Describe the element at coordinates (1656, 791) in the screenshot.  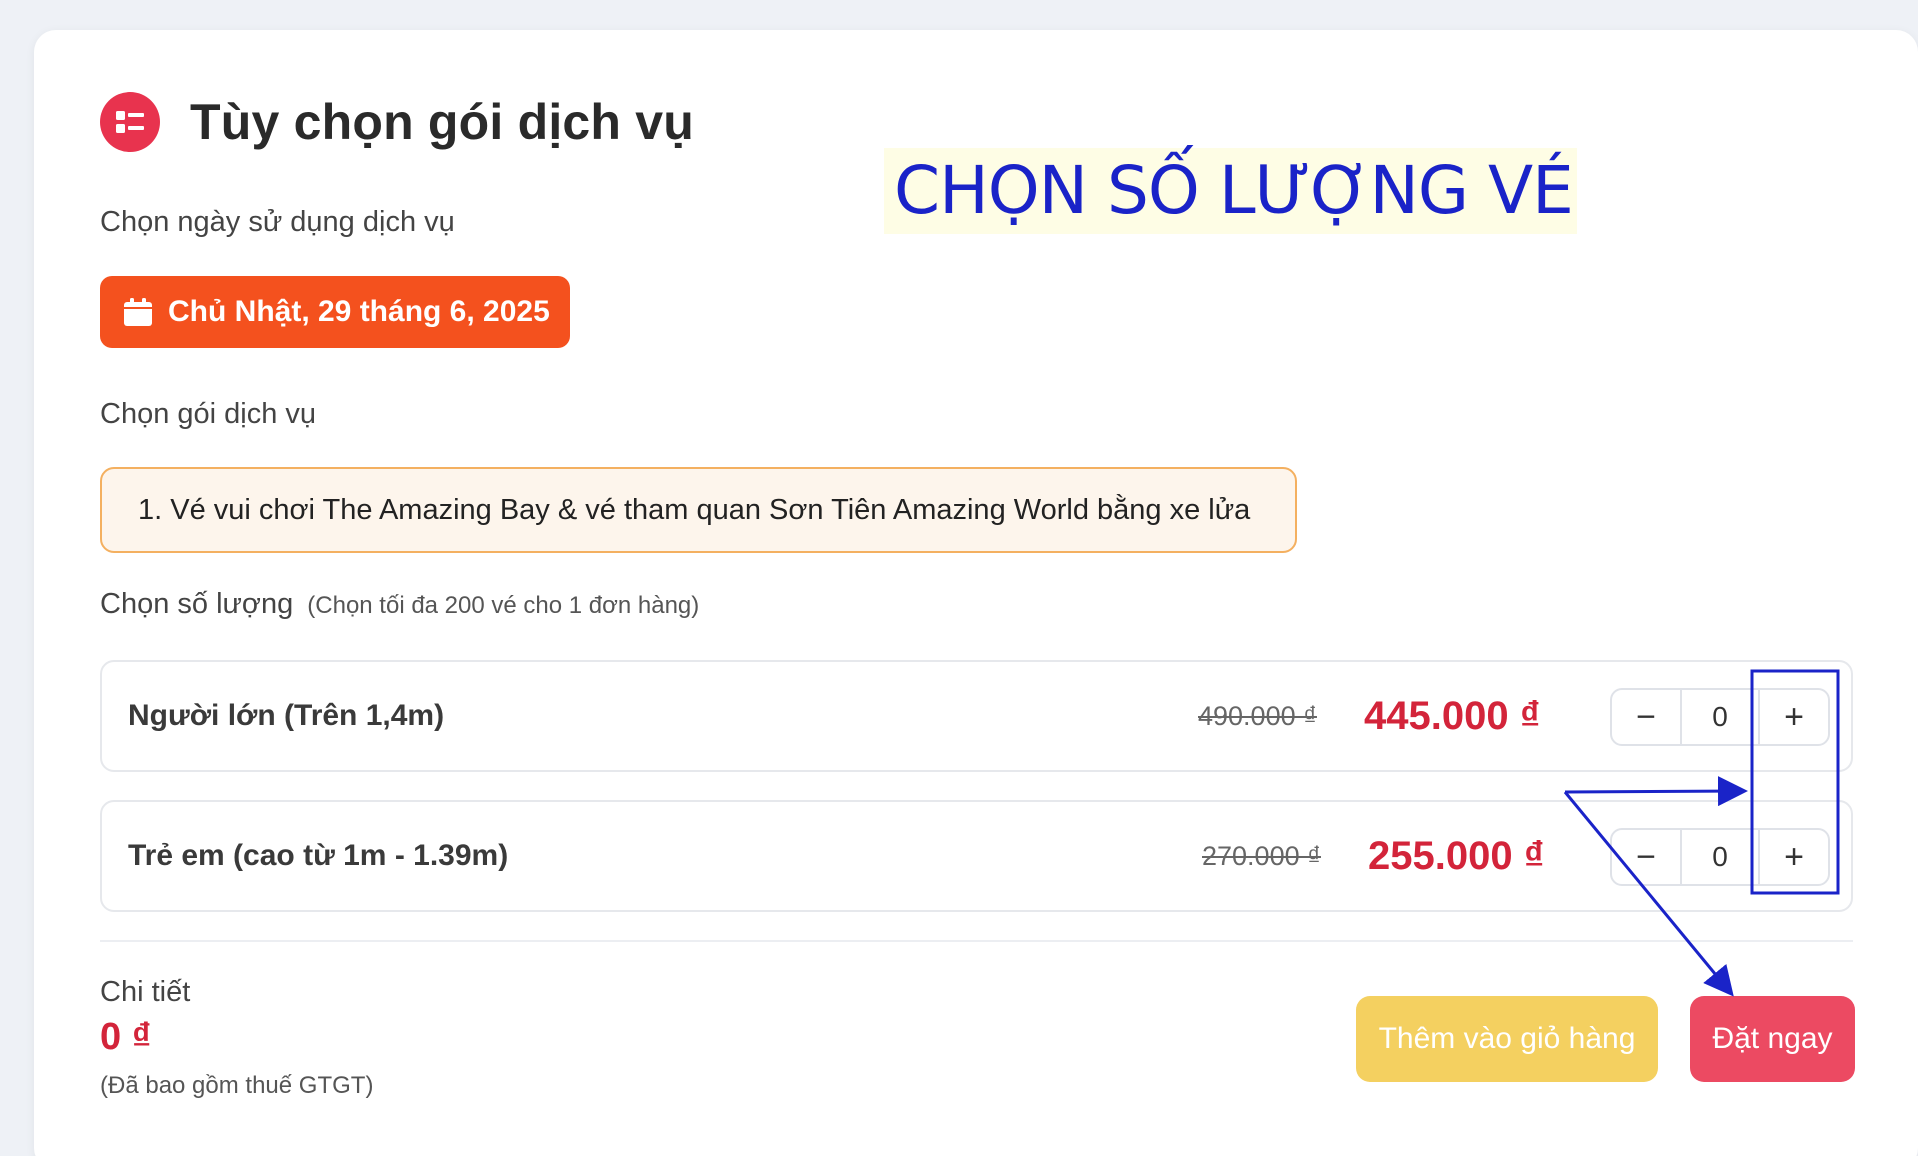
I see `arrow-to-plus` at that location.